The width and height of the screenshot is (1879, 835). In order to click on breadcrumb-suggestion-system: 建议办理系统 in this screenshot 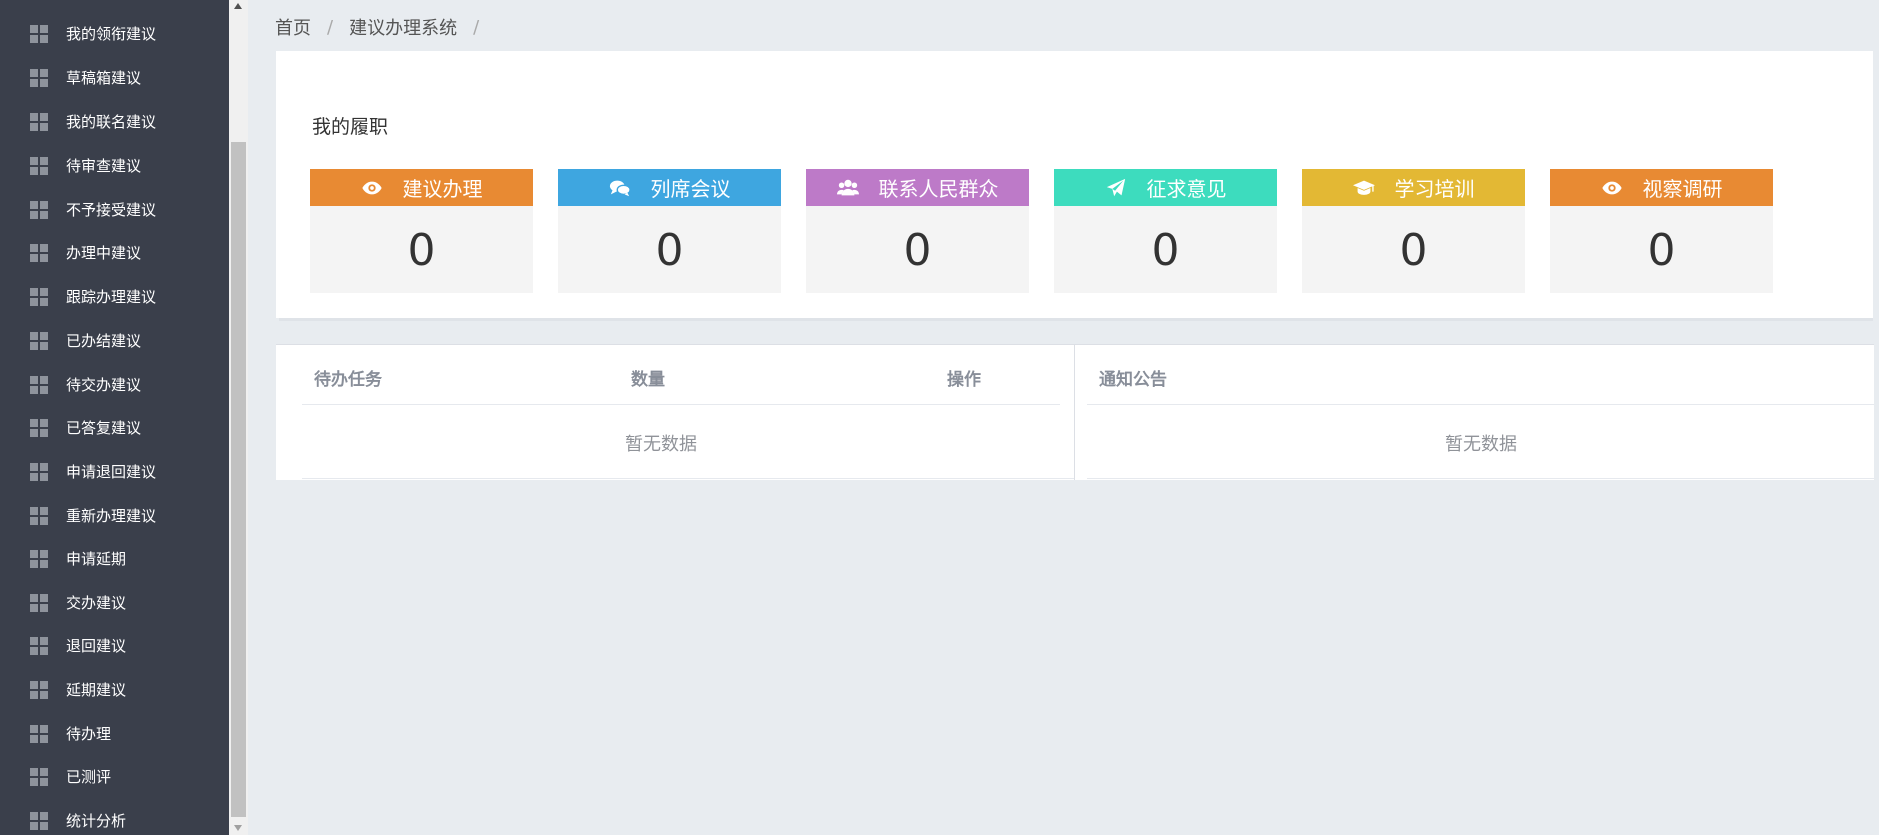, I will do `click(403, 27)`.